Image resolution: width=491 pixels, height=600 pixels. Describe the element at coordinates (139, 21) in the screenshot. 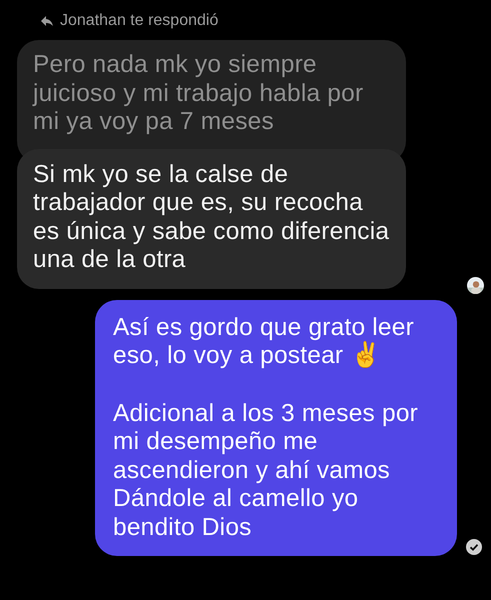

I see `reply-label: Jonathan te respondió` at that location.